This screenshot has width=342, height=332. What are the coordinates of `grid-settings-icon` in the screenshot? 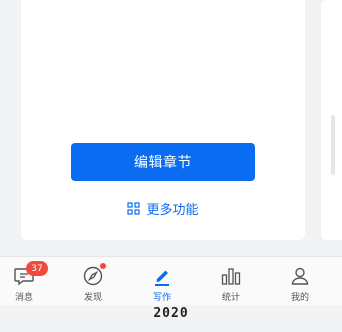 It's located at (134, 208).